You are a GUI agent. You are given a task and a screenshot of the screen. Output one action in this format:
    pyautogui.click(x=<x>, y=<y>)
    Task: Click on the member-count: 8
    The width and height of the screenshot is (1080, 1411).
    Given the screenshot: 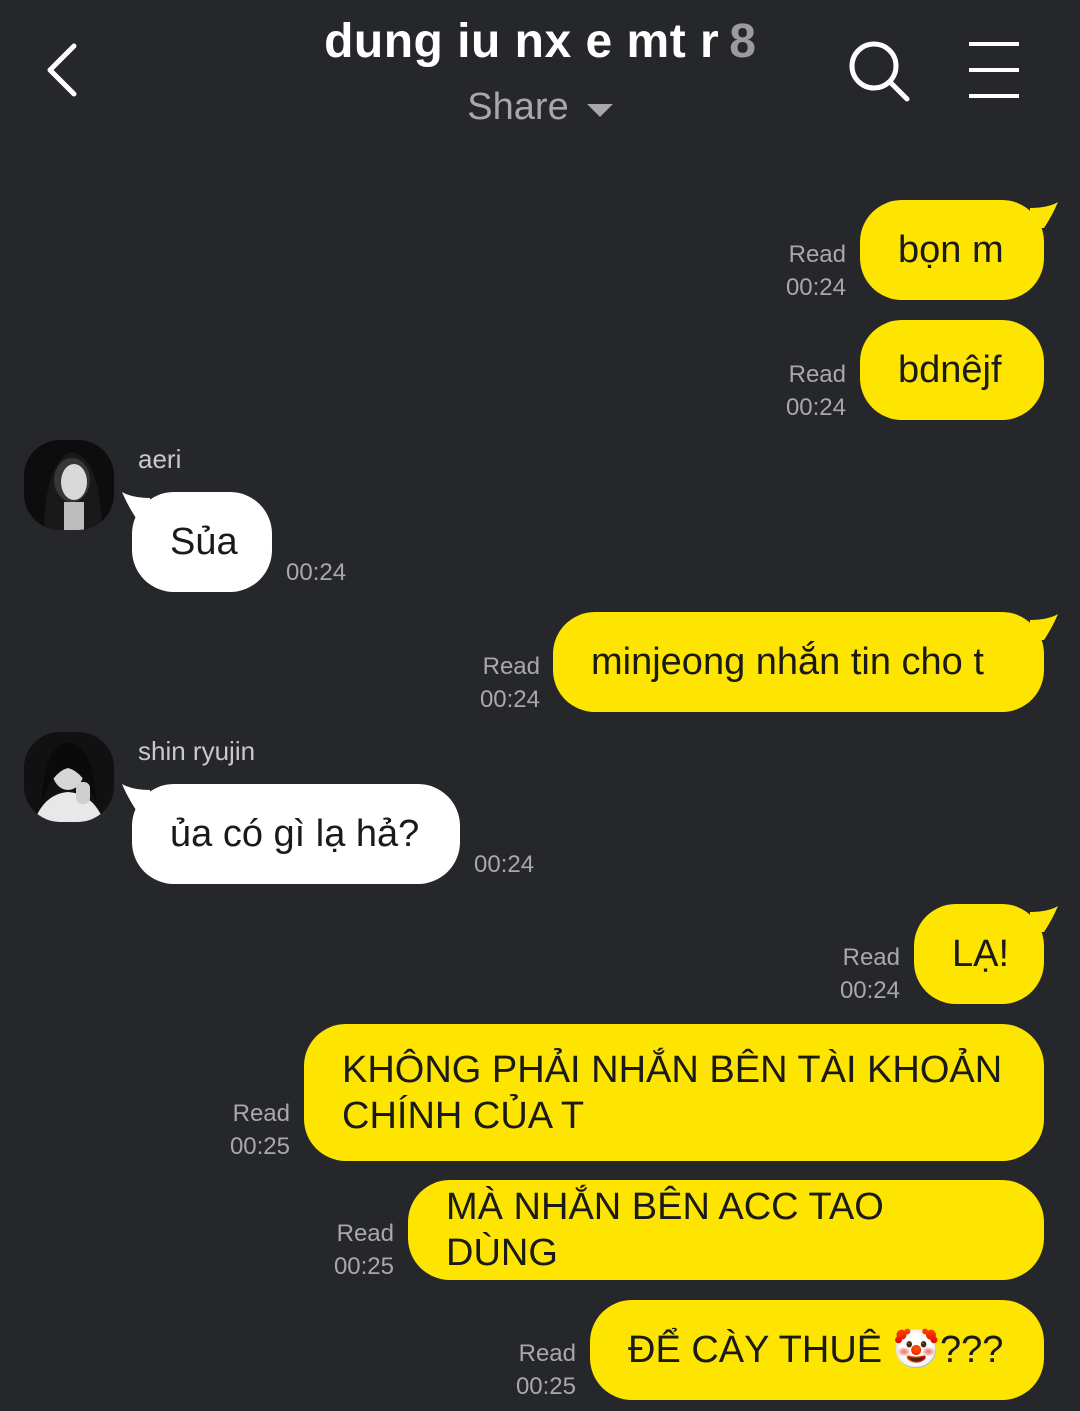 What is the action you would take?
    pyautogui.click(x=742, y=41)
    